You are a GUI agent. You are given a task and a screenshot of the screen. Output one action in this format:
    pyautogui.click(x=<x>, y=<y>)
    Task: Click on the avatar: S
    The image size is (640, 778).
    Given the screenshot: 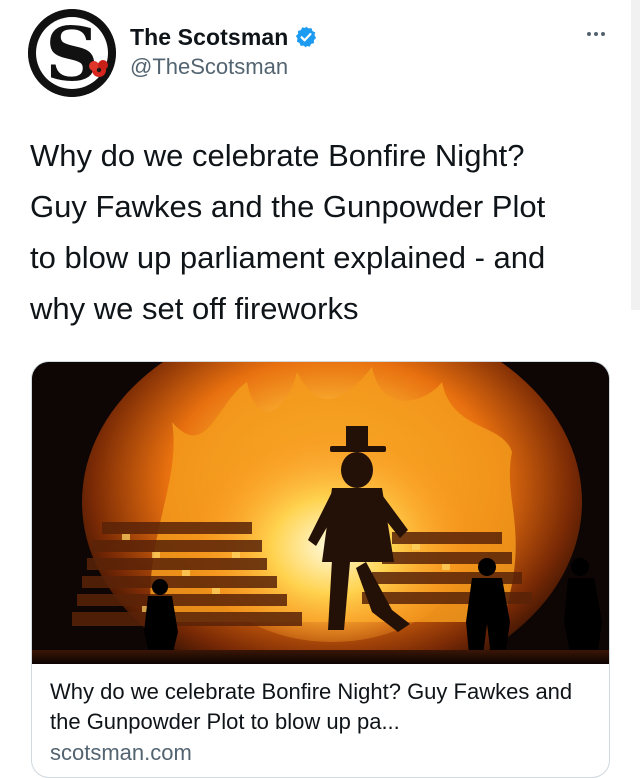 What is the action you would take?
    pyautogui.click(x=72, y=53)
    